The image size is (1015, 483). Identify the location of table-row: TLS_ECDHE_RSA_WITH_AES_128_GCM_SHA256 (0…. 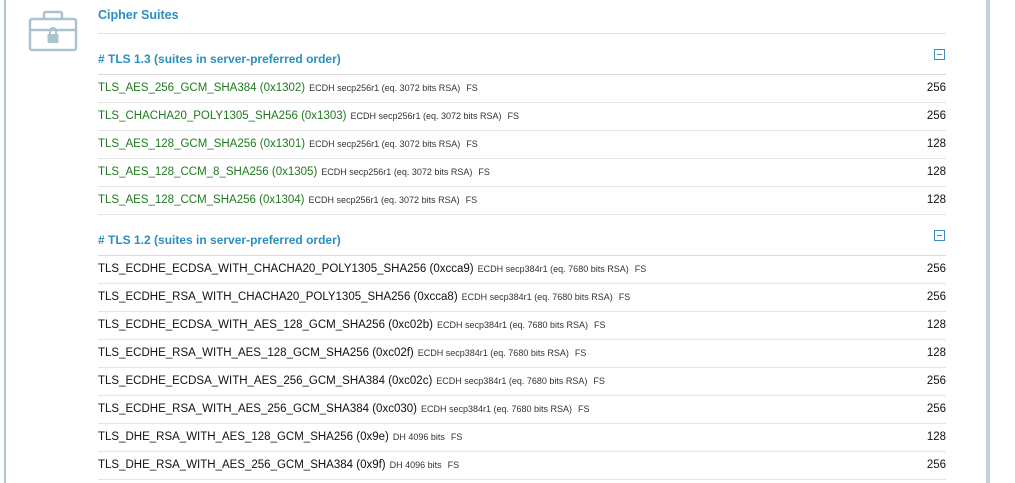
(522, 354).